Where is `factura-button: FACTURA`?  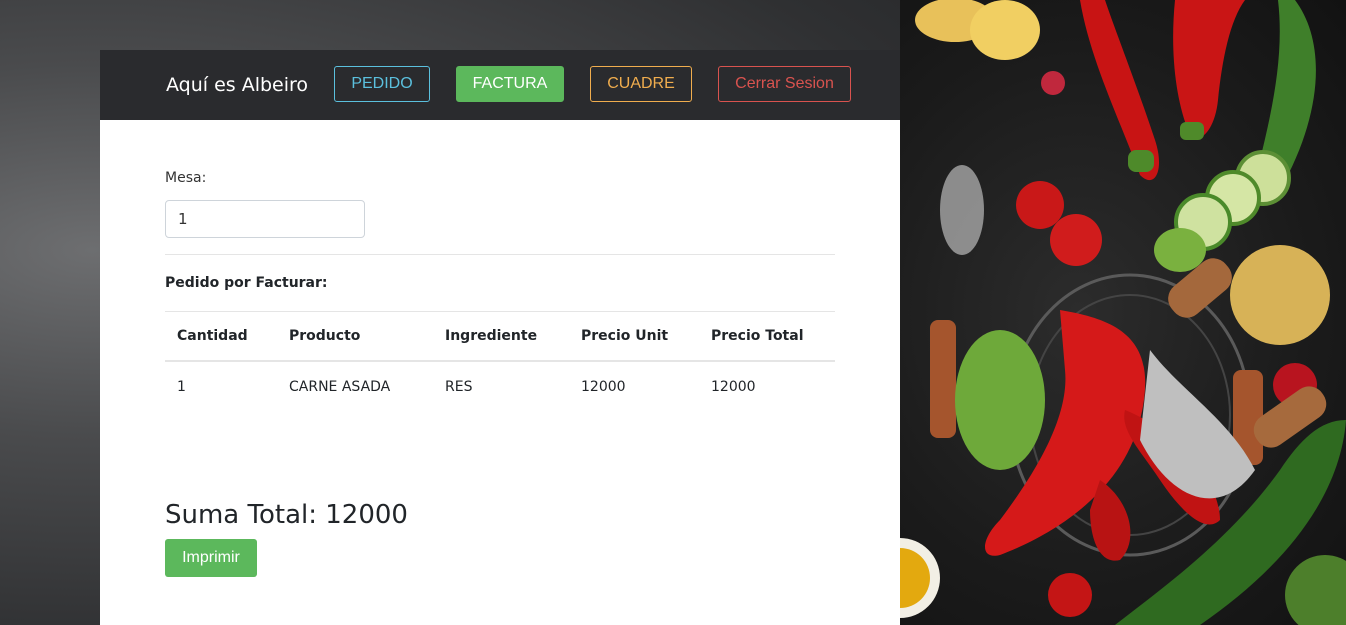
factura-button: FACTURA is located at coordinates (510, 84).